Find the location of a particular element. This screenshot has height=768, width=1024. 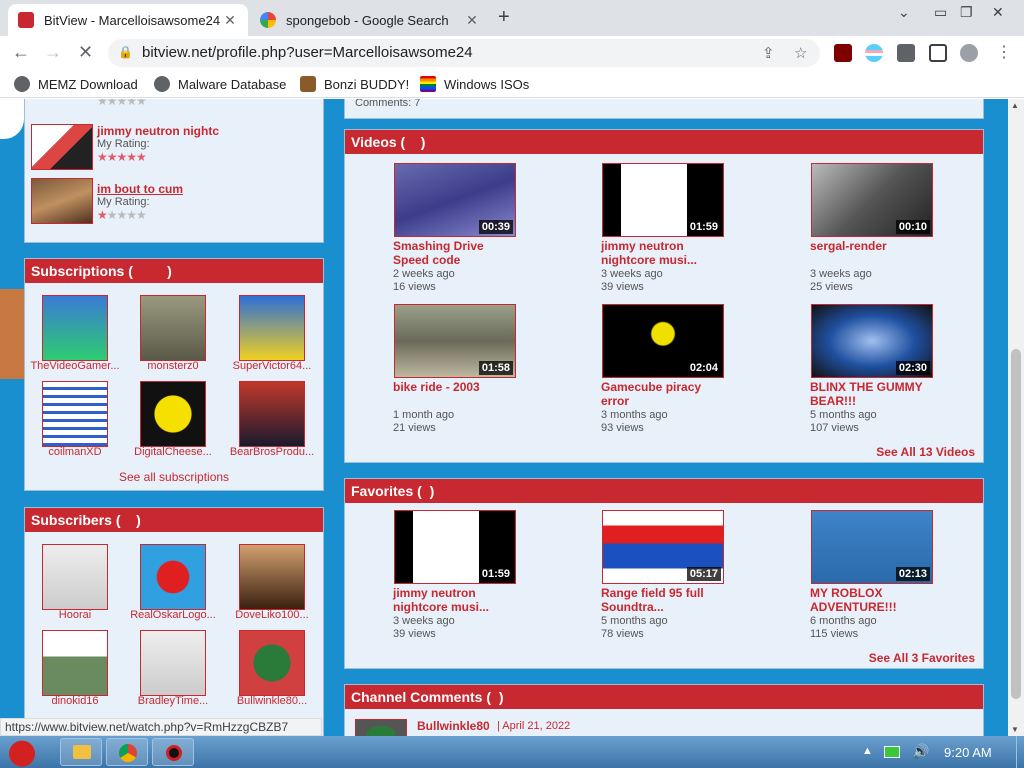

subscriber-name: Hoorai is located at coordinates (75, 615).